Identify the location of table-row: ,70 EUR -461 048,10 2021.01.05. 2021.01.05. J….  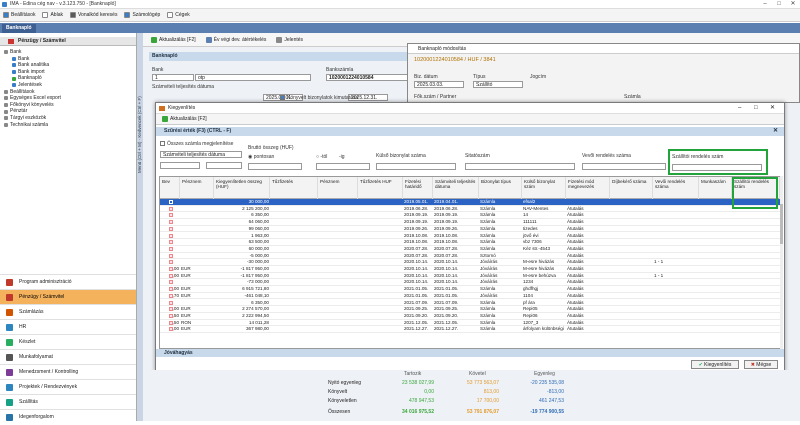
(470, 296).